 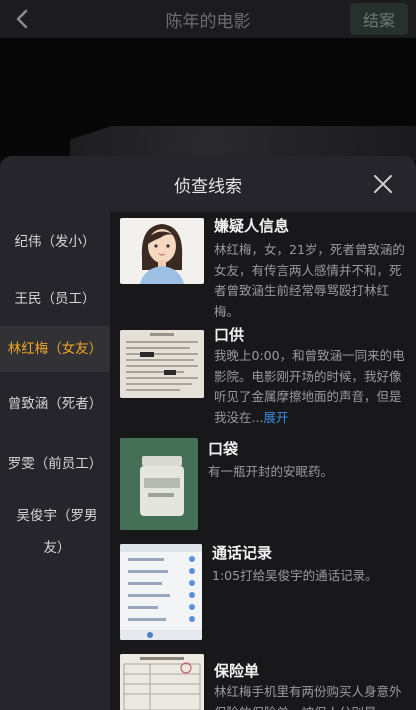 What do you see at coordinates (229, 335) in the screenshot?
I see `clue-title: 口供` at bounding box center [229, 335].